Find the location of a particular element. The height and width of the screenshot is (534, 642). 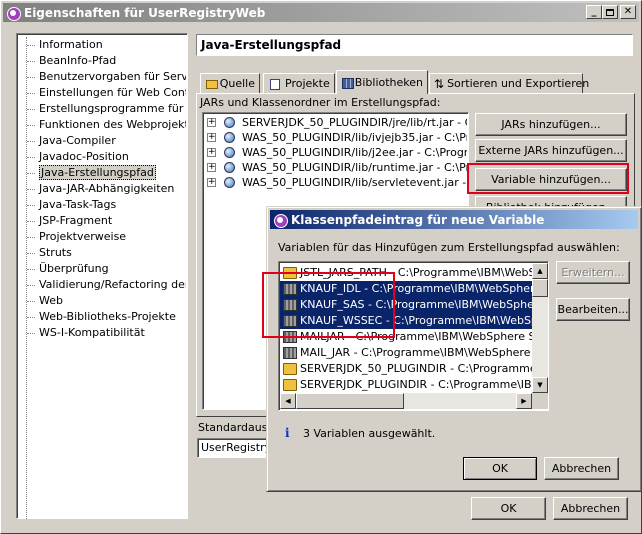

tab-sortieren: ⇅ Sortieren und Exportieren is located at coordinates (509, 83).